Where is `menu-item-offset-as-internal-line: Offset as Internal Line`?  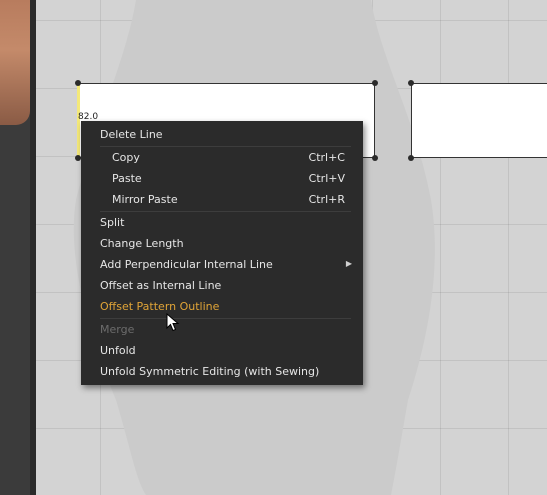 menu-item-offset-as-internal-line: Offset as Internal Line is located at coordinates (222, 285).